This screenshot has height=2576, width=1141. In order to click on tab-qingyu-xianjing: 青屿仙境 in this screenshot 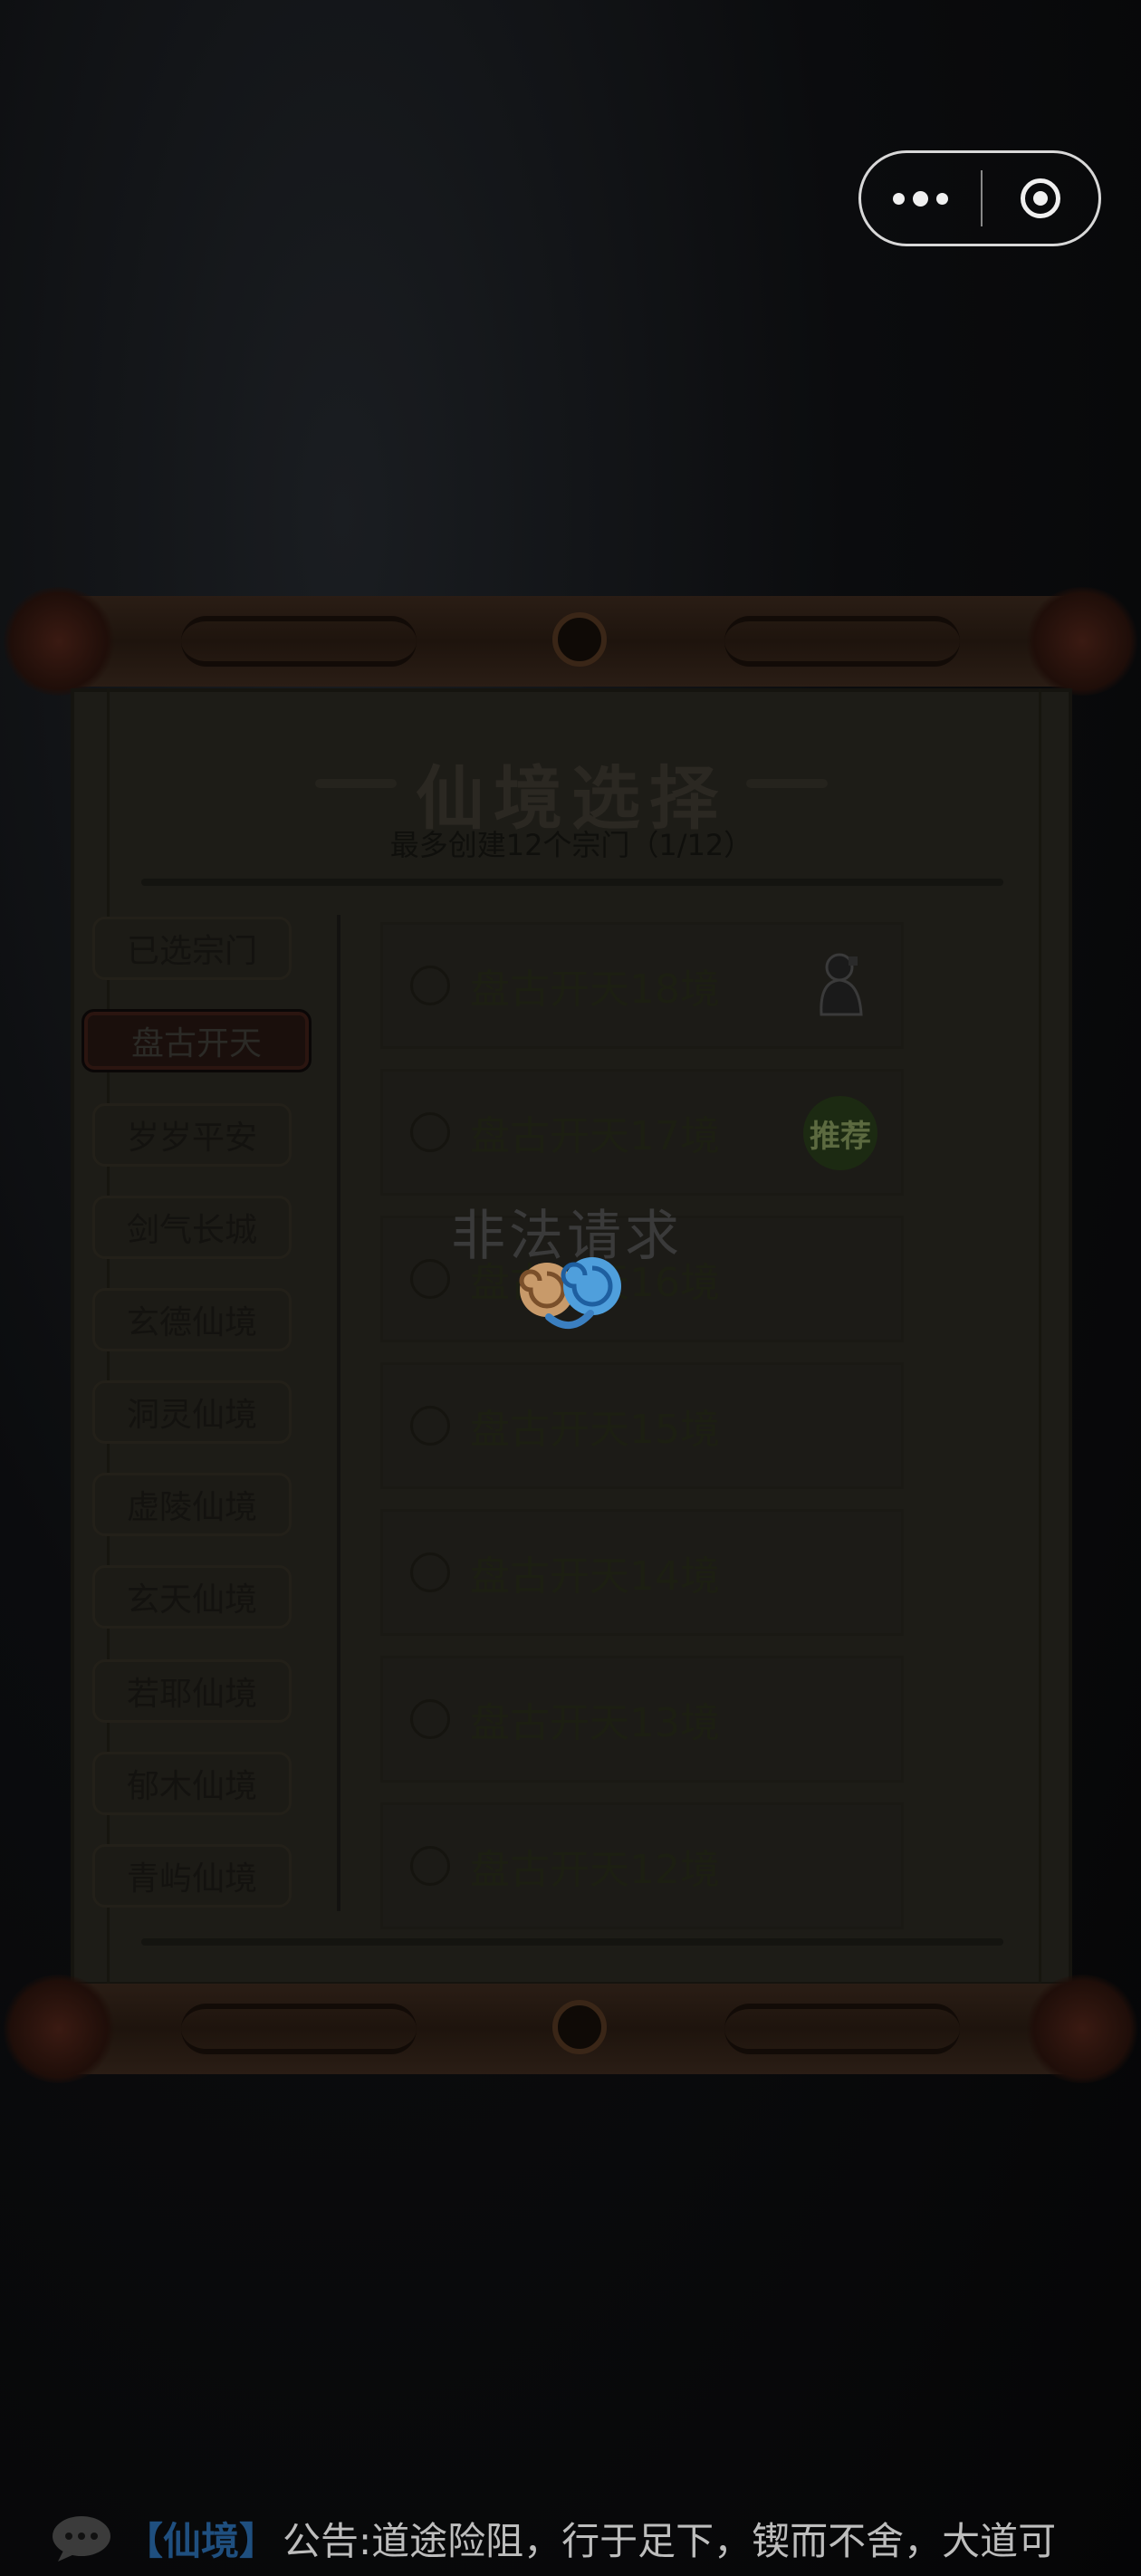, I will do `click(192, 1876)`.